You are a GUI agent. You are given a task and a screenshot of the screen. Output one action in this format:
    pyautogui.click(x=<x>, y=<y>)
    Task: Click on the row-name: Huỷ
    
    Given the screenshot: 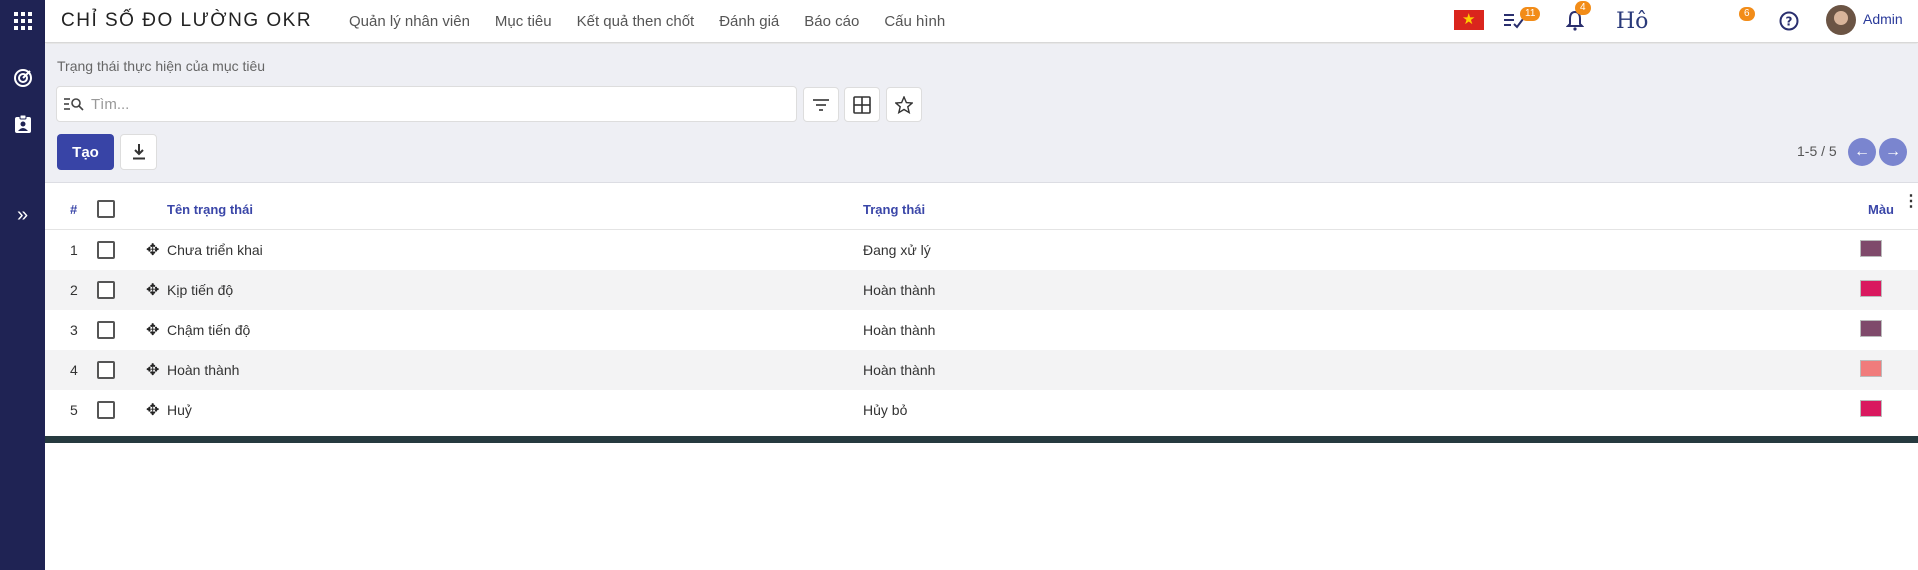 What is the action you would take?
    pyautogui.click(x=179, y=410)
    